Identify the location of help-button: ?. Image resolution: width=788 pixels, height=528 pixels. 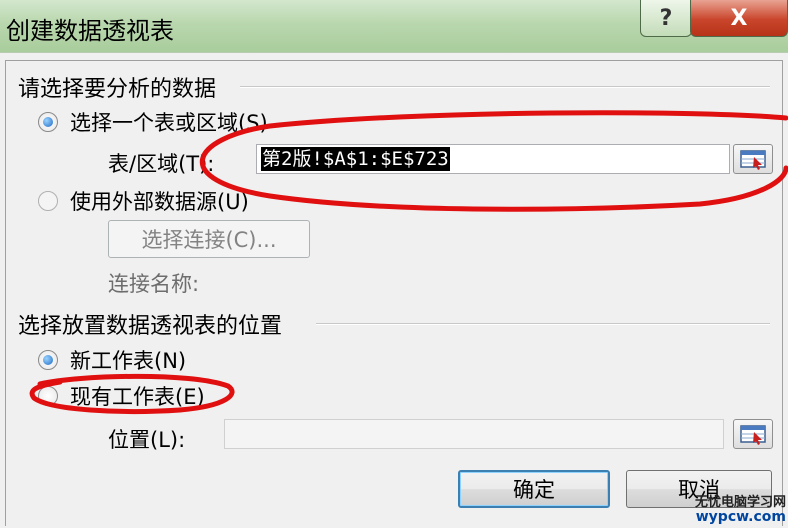
(666, 18).